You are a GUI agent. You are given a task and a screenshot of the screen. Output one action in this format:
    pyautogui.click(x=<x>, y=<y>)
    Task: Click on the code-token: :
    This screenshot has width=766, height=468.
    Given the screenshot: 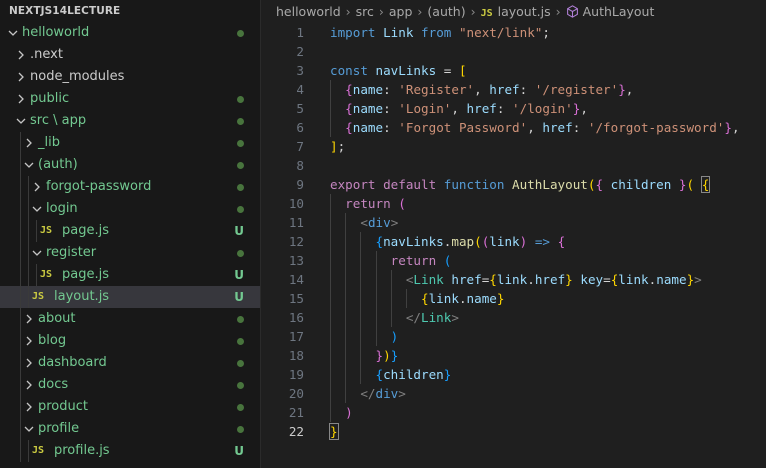 What is the action you would take?
    pyautogui.click(x=527, y=89)
    